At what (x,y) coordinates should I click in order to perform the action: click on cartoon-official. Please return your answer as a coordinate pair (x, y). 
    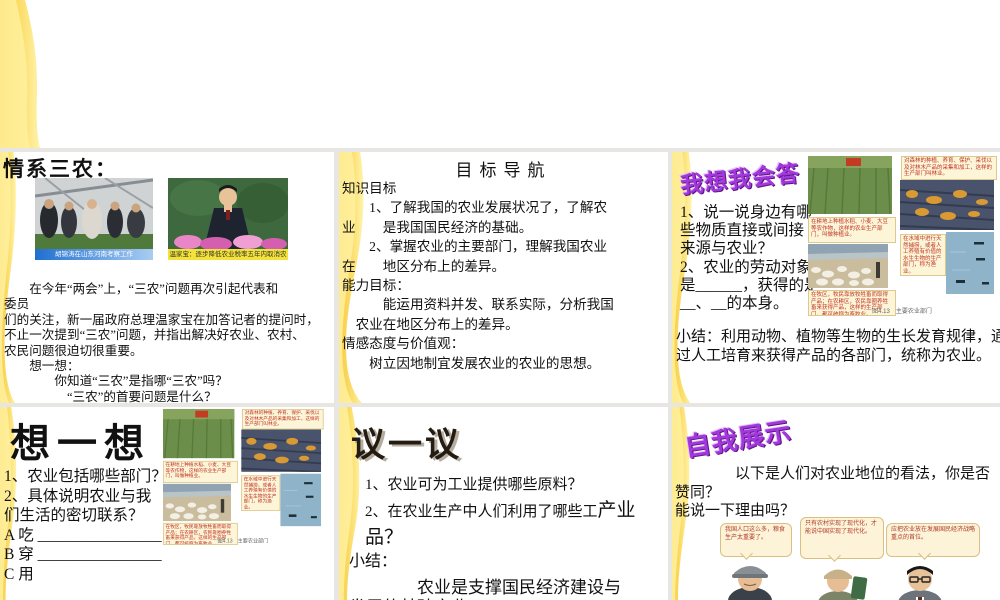
    Looking at the image, I should click on (920, 583).